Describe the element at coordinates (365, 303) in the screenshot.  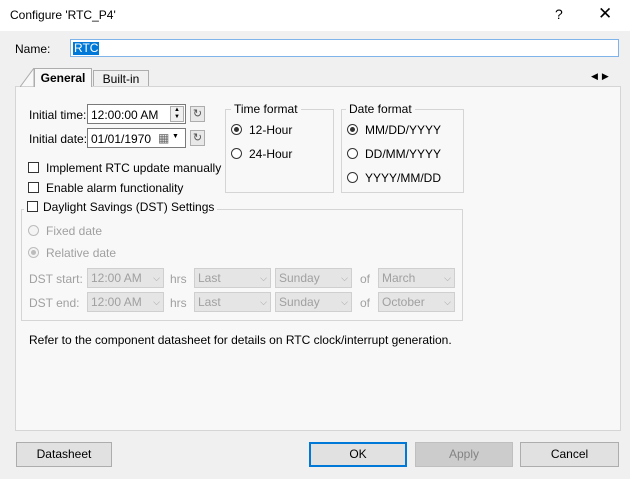
I see `dst-end-of-label: of` at that location.